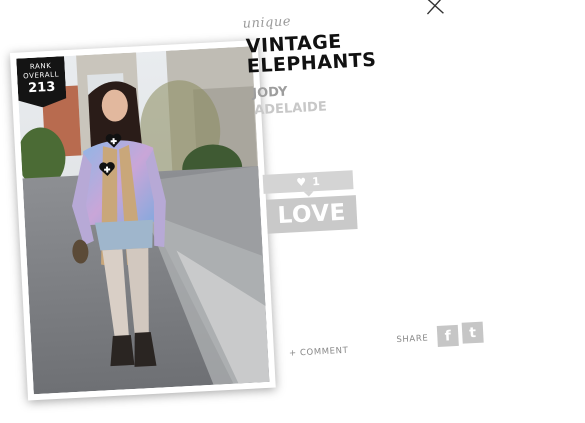 The image size is (585, 423). I want to click on facebook-share-button: f, so click(447, 335).